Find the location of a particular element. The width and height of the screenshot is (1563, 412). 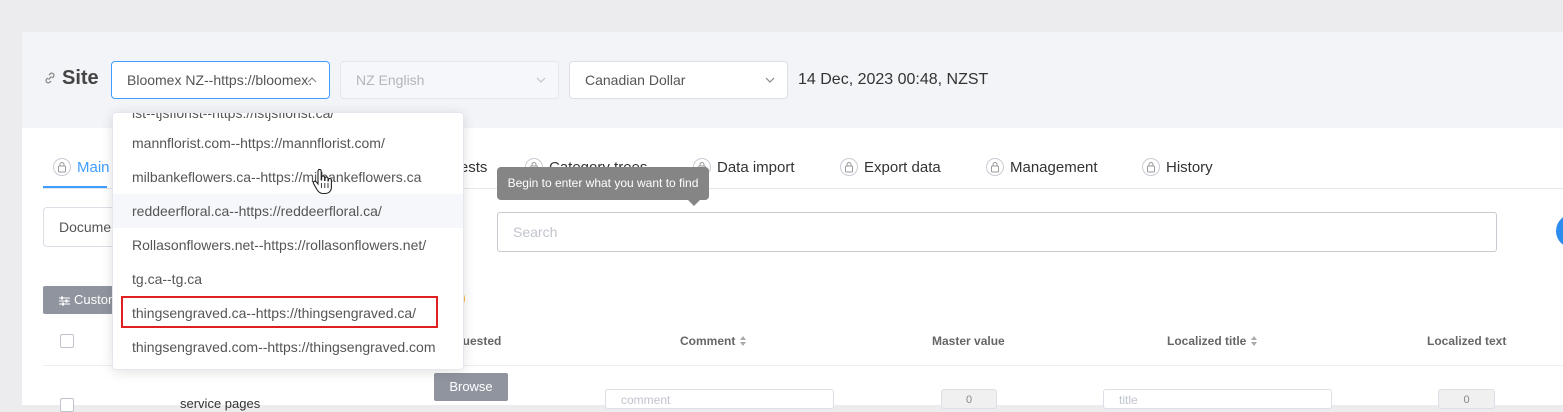

tab-history-label: History is located at coordinates (1189, 167).